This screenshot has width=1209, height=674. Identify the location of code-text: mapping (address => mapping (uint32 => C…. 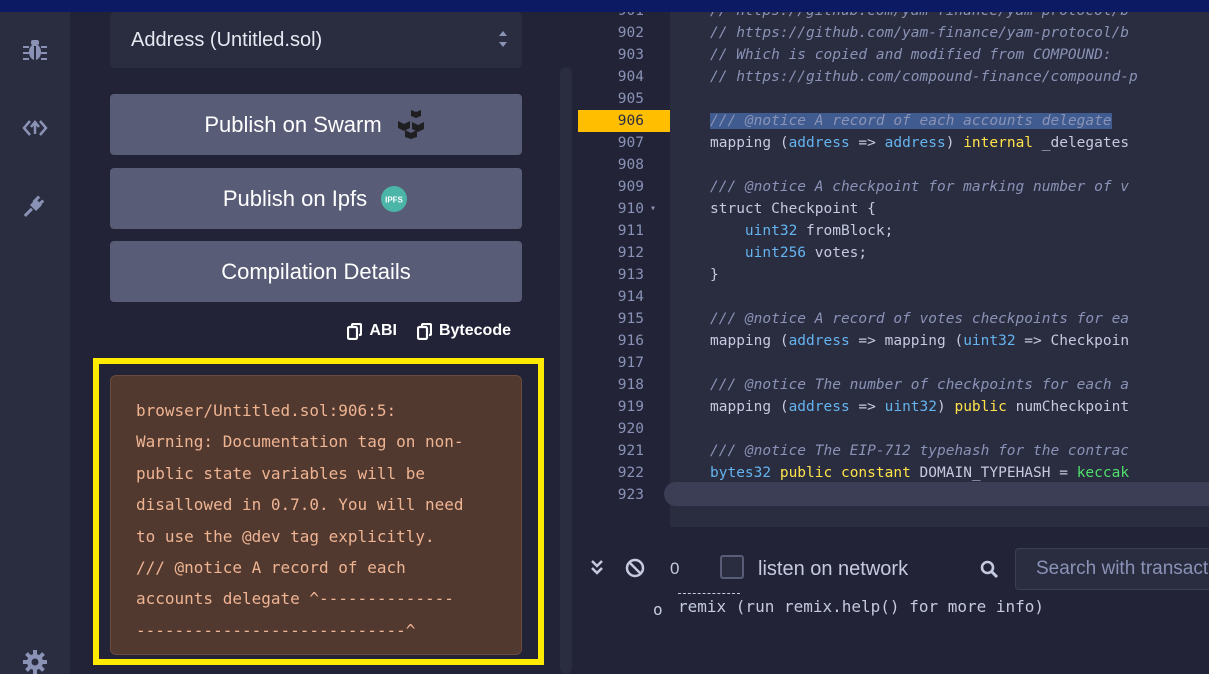
(920, 341).